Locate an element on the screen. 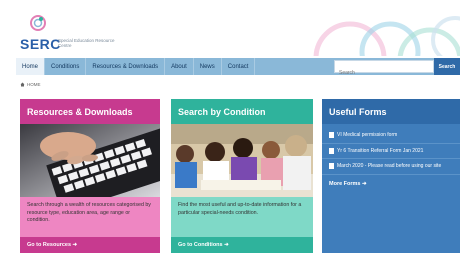 This screenshot has width=460, height=253. breadcrumb: HOME is located at coordinates (30, 84).